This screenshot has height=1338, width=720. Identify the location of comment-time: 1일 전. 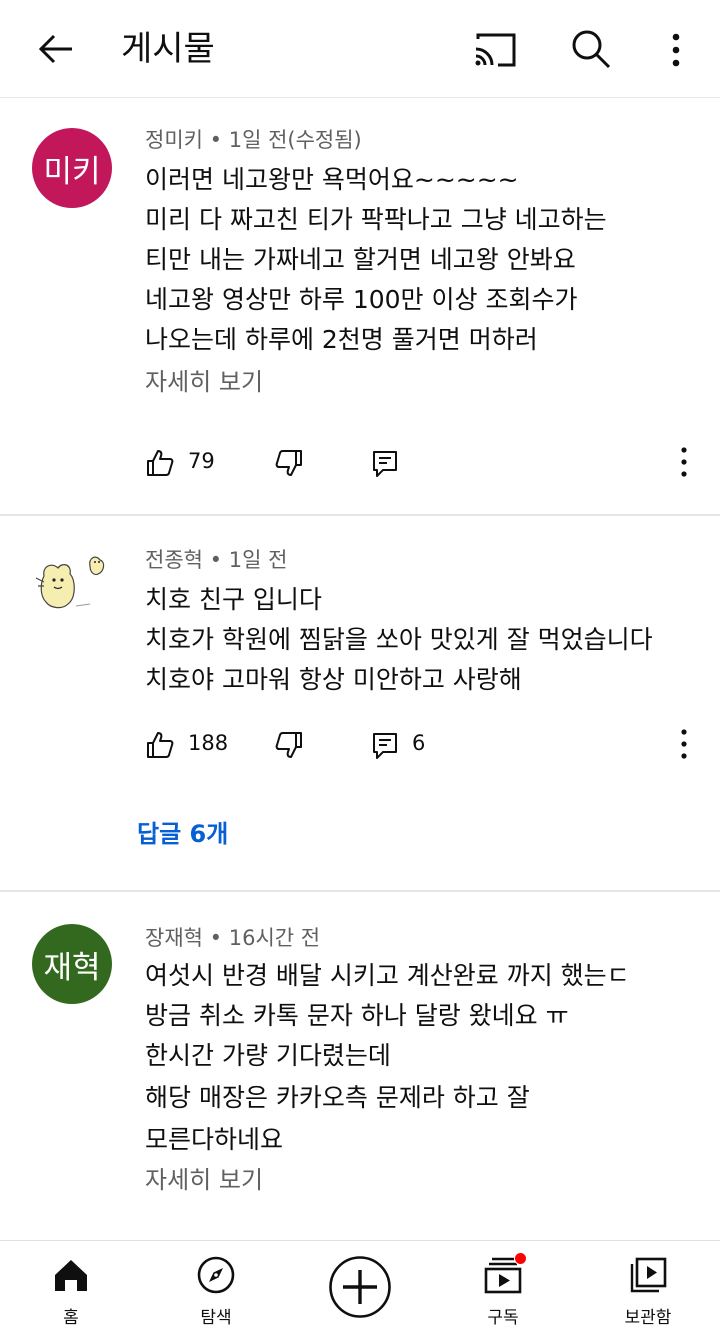
(258, 560).